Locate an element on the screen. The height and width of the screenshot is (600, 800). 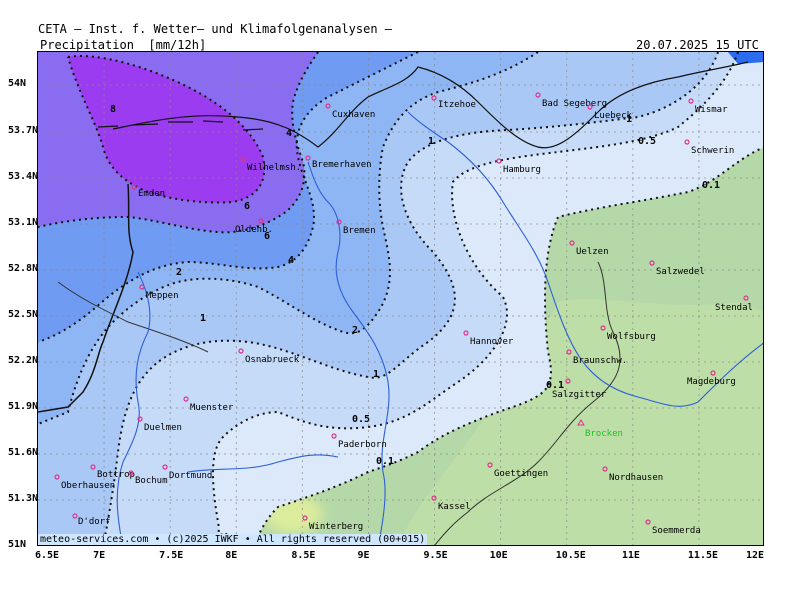
latitude-tick-label: 52.5N is located at coordinates (23, 314).